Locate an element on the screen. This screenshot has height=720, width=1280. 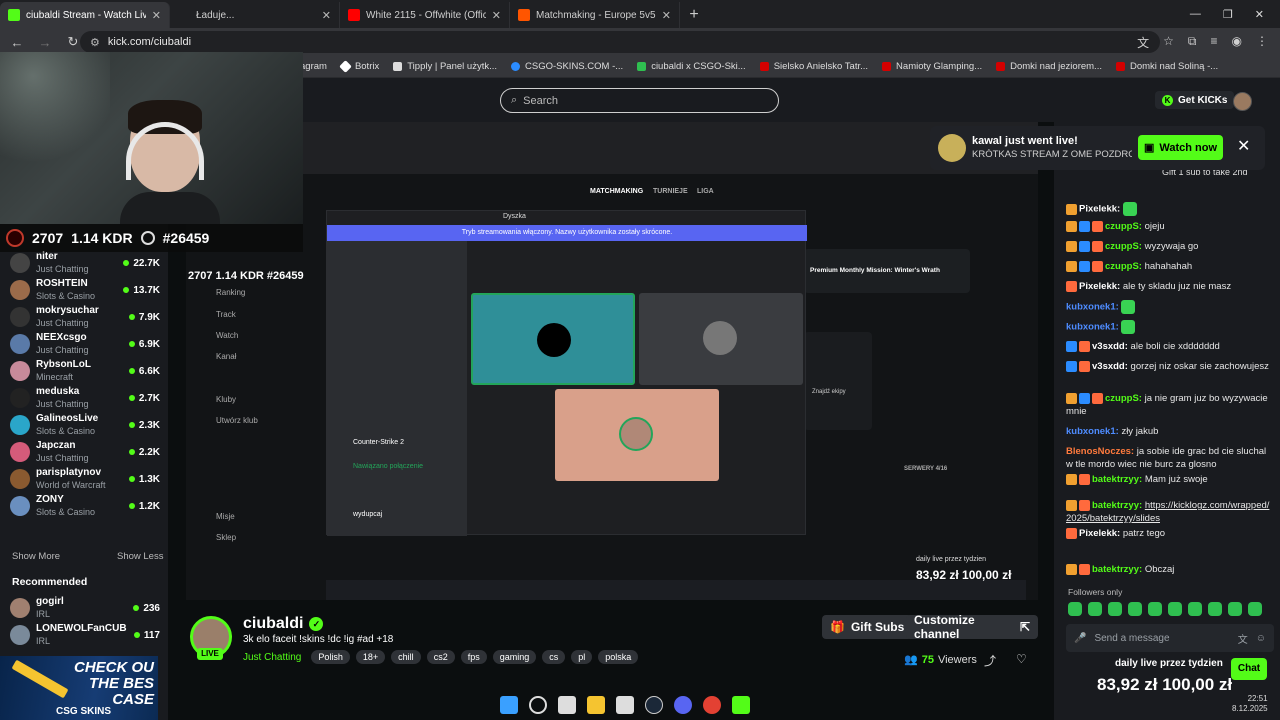
kick-icon is located at coordinates (741, 705).